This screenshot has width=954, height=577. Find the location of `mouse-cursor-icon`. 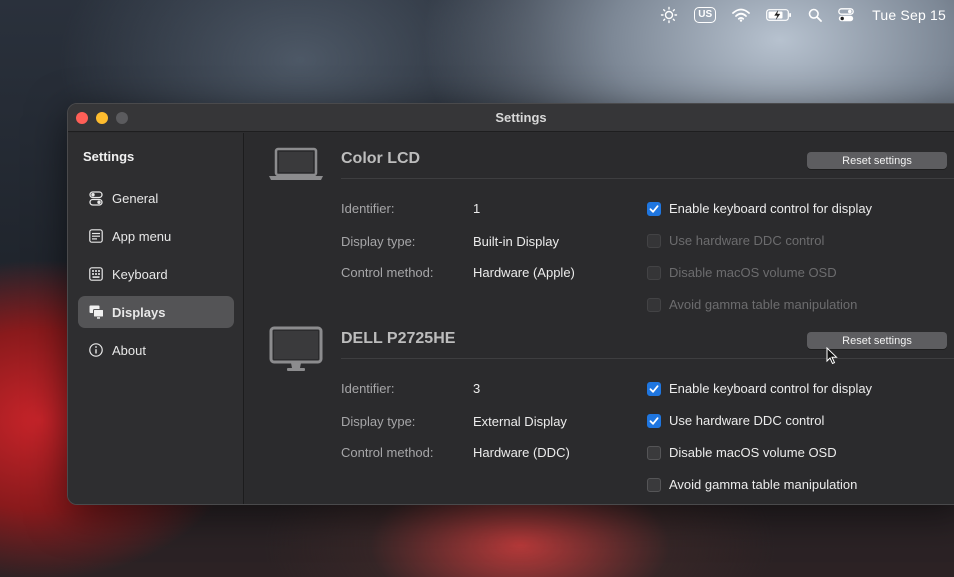

mouse-cursor-icon is located at coordinates (832, 358).